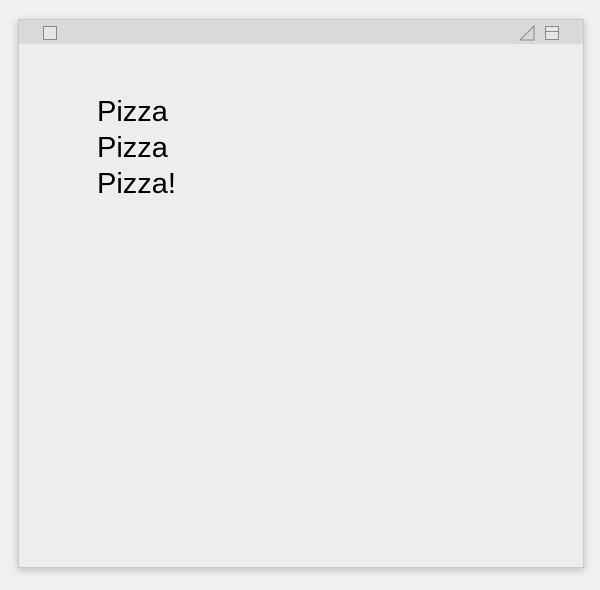 Image resolution: width=600 pixels, height=590 pixels. What do you see at coordinates (301, 32) in the screenshot?
I see `title-bar` at bounding box center [301, 32].